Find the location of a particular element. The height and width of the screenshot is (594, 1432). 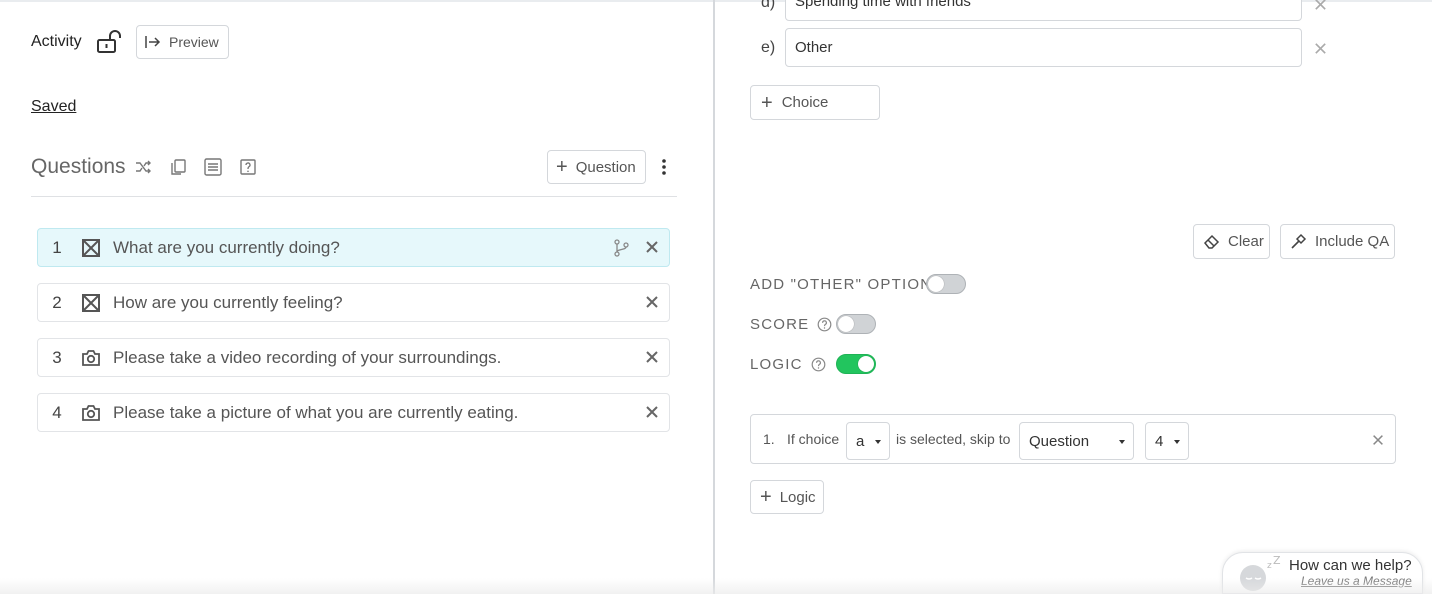

question-row-2: 2 How are you currently feeling? is located at coordinates (353, 302).